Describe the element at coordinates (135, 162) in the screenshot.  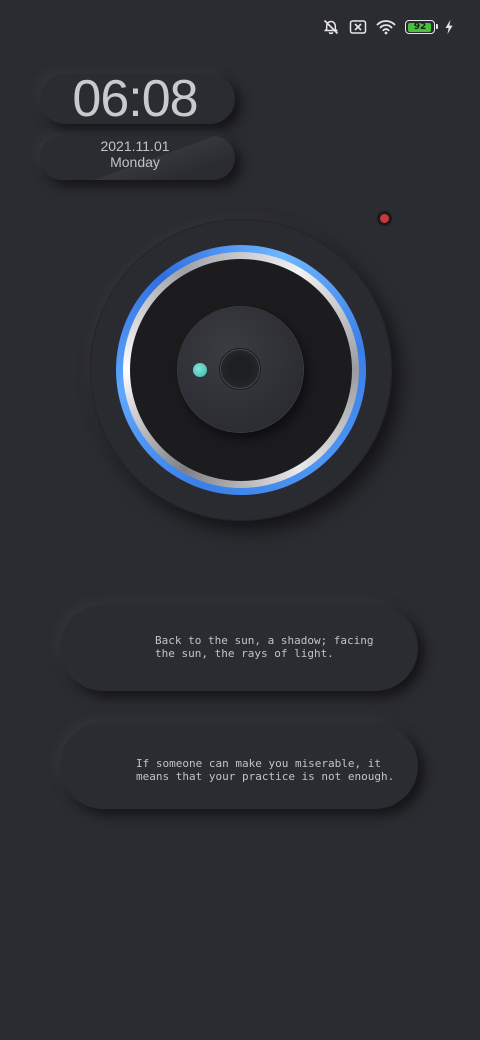
I see `clock-weekday: Monday` at that location.